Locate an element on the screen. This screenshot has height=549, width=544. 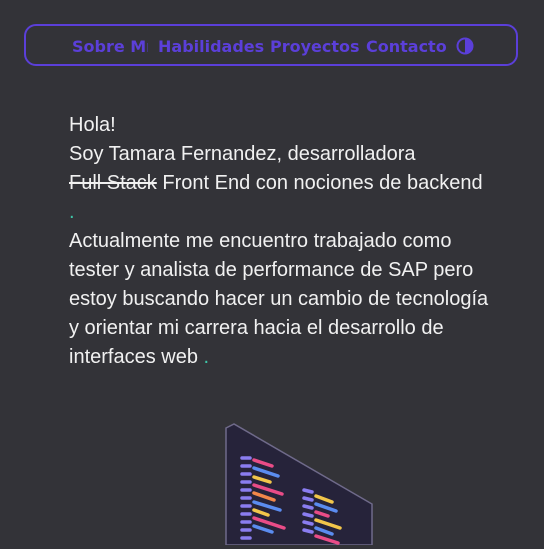
nav-link-projects: Proyectos is located at coordinates (315, 46).